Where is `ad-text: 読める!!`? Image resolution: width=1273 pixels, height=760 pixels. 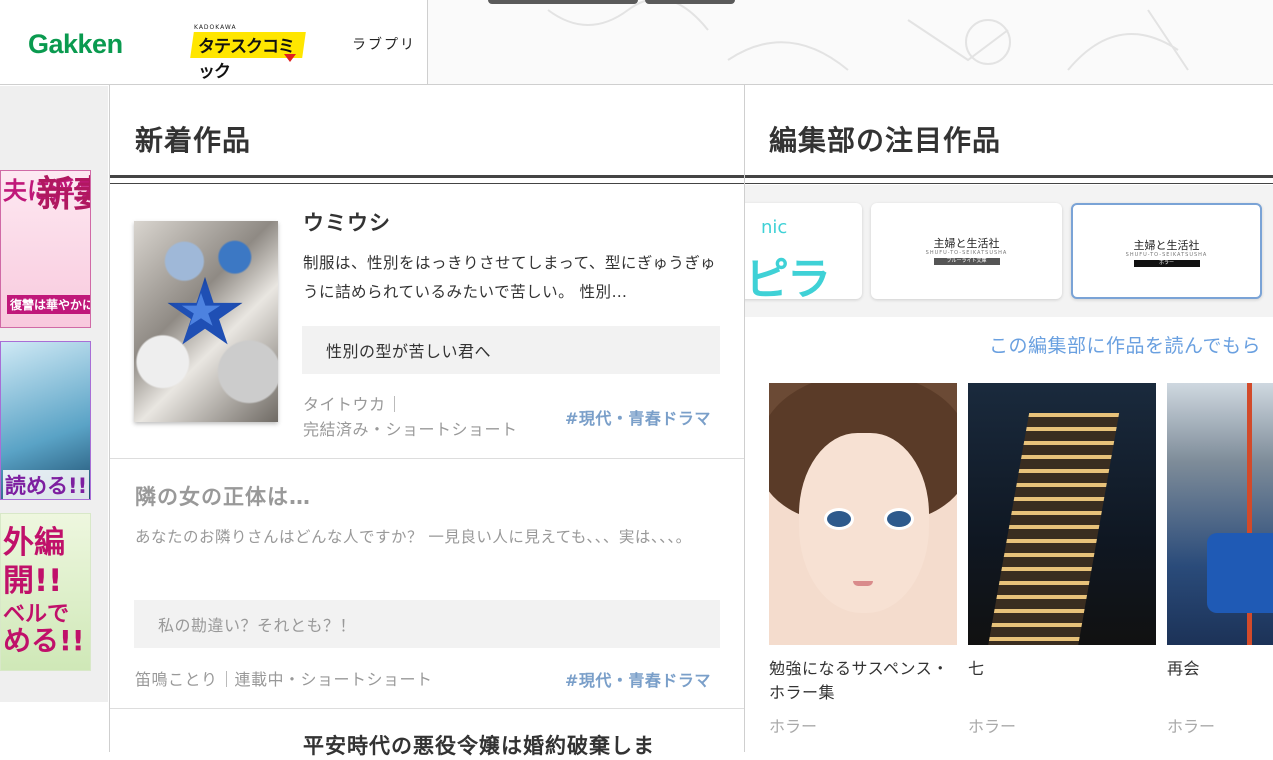
ad-text: 読める!! is located at coordinates (46, 484).